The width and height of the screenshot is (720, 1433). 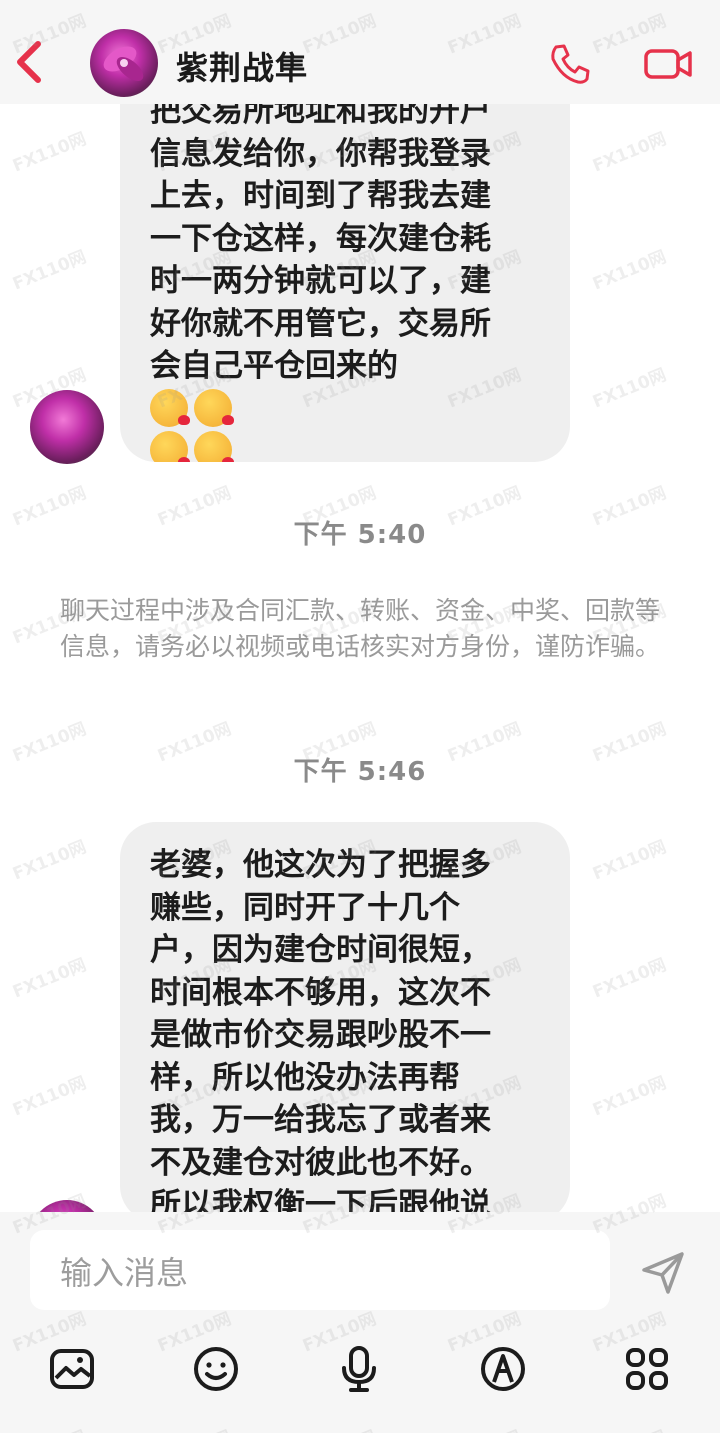 I want to click on phone-icon, so click(x=570, y=64).